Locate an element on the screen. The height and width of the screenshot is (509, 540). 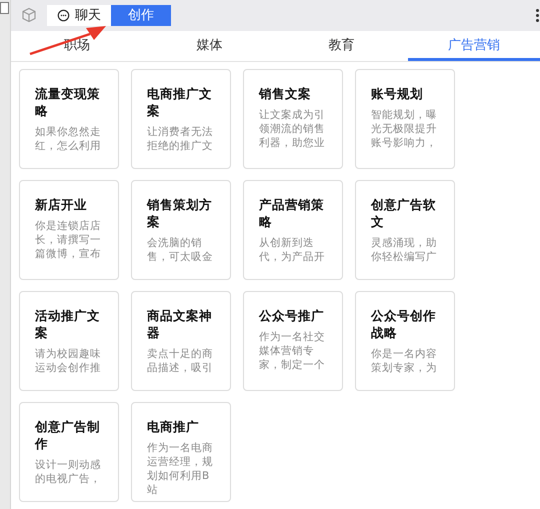
card-description: 卖点十足的商品描述，吸引 is located at coordinates (180, 361).